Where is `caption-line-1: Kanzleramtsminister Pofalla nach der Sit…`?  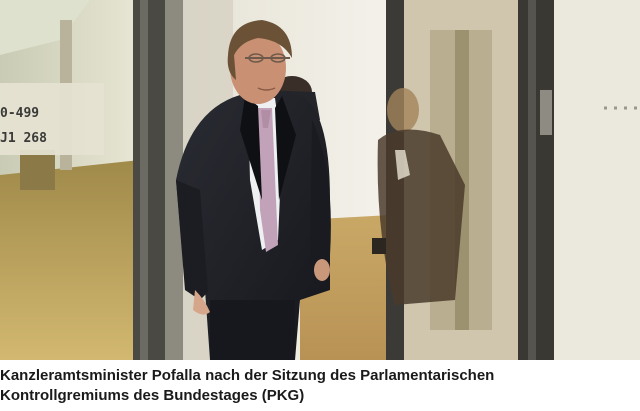
caption-line-1: Kanzleramtsminister Pofalla nach der Sit… is located at coordinates (247, 375).